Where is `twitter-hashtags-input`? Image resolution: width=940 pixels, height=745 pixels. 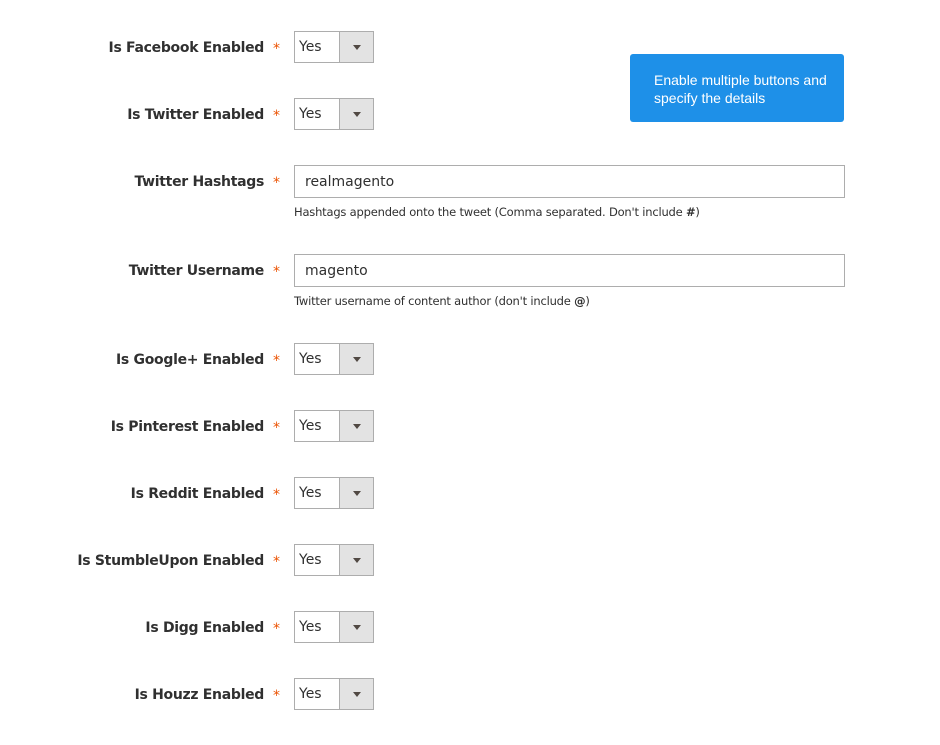
twitter-hashtags-input is located at coordinates (569, 181).